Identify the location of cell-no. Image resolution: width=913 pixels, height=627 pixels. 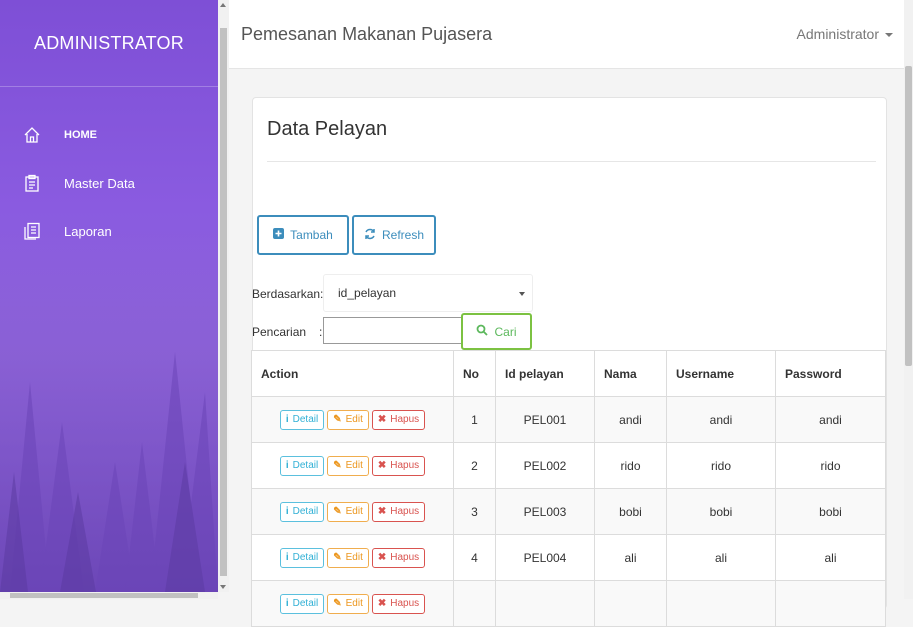
(474, 603).